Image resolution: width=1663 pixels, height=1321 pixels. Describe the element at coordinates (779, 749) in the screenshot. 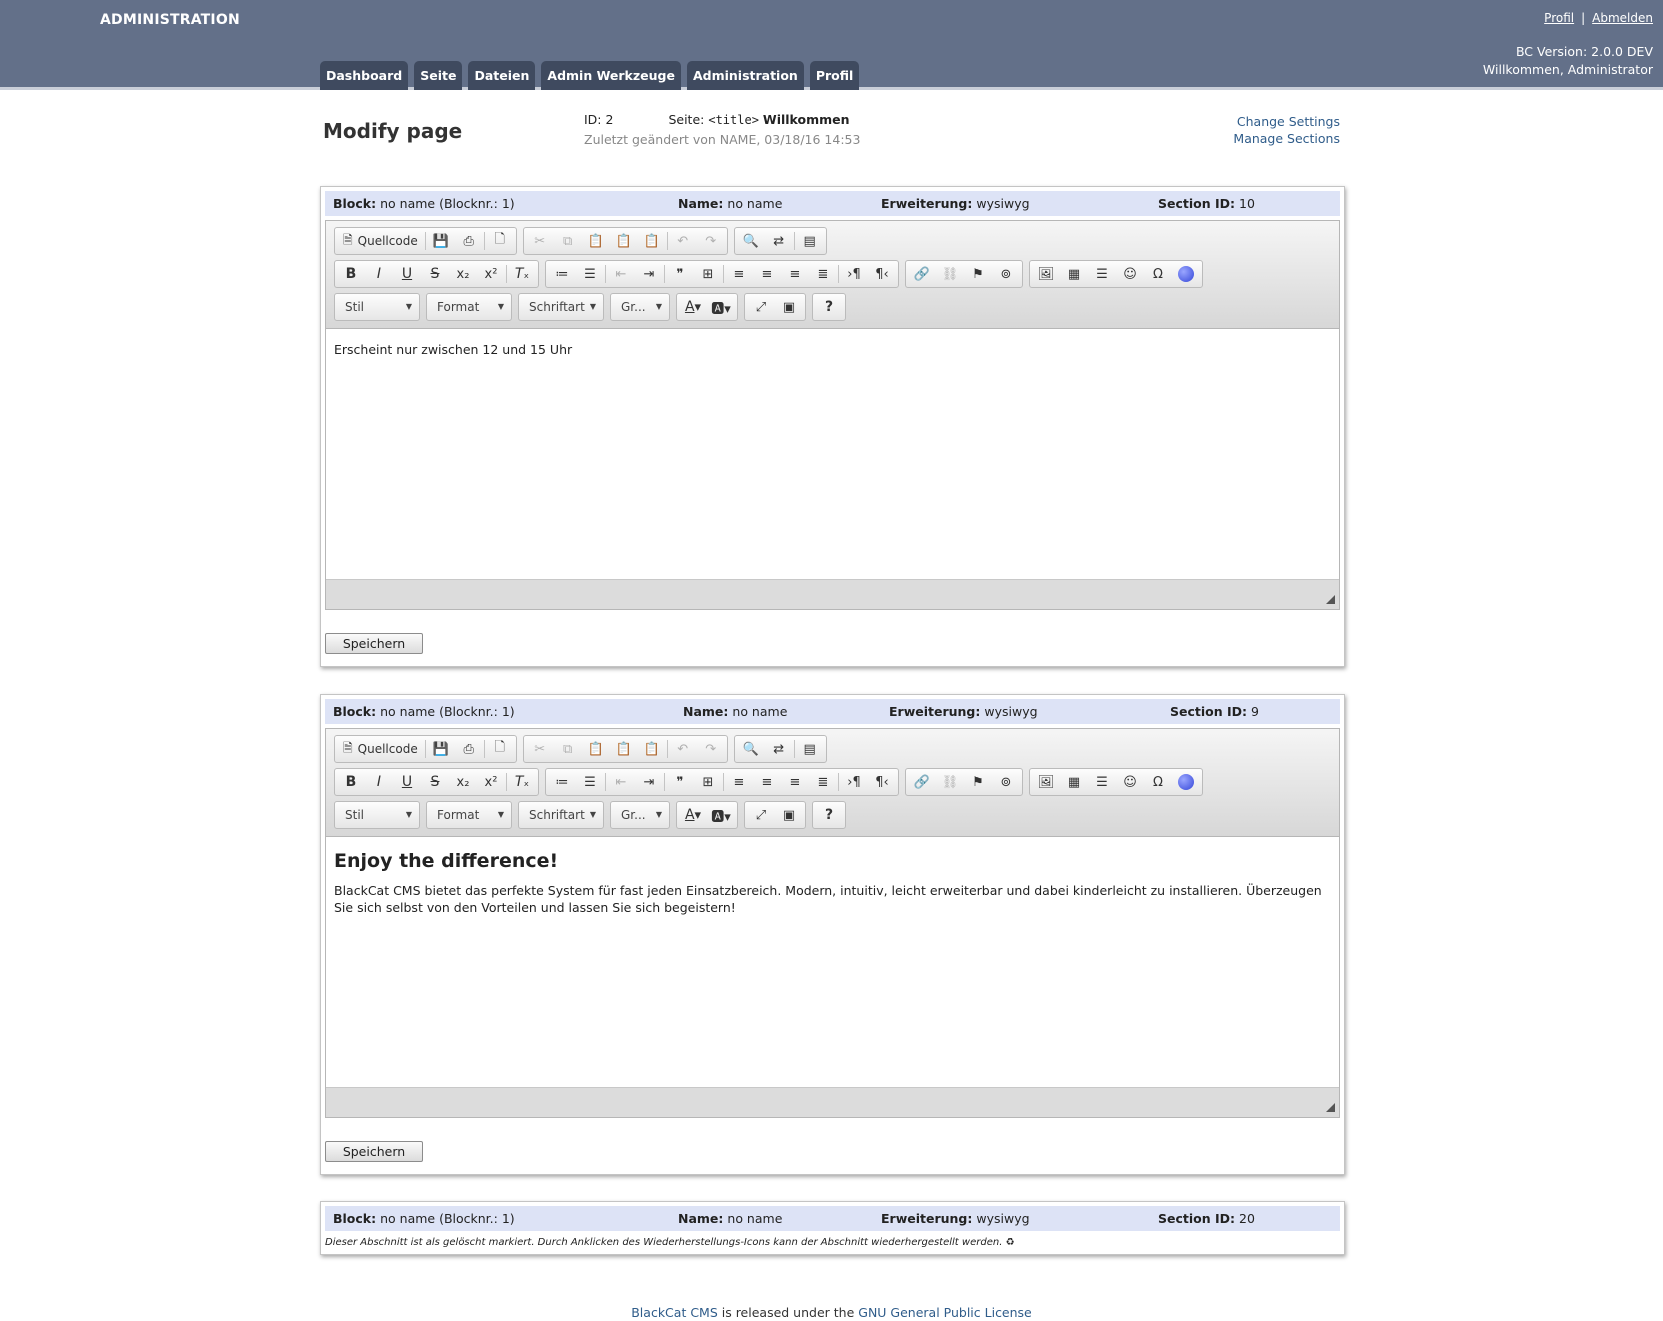

I see `replace-icon: ⇄` at that location.